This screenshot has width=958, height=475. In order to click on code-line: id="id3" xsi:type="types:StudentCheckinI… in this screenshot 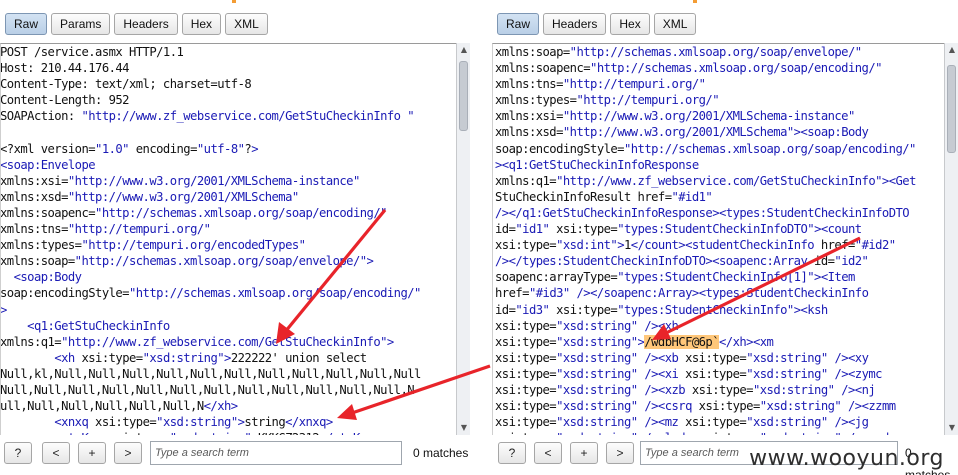, I will do `click(661, 309)`.